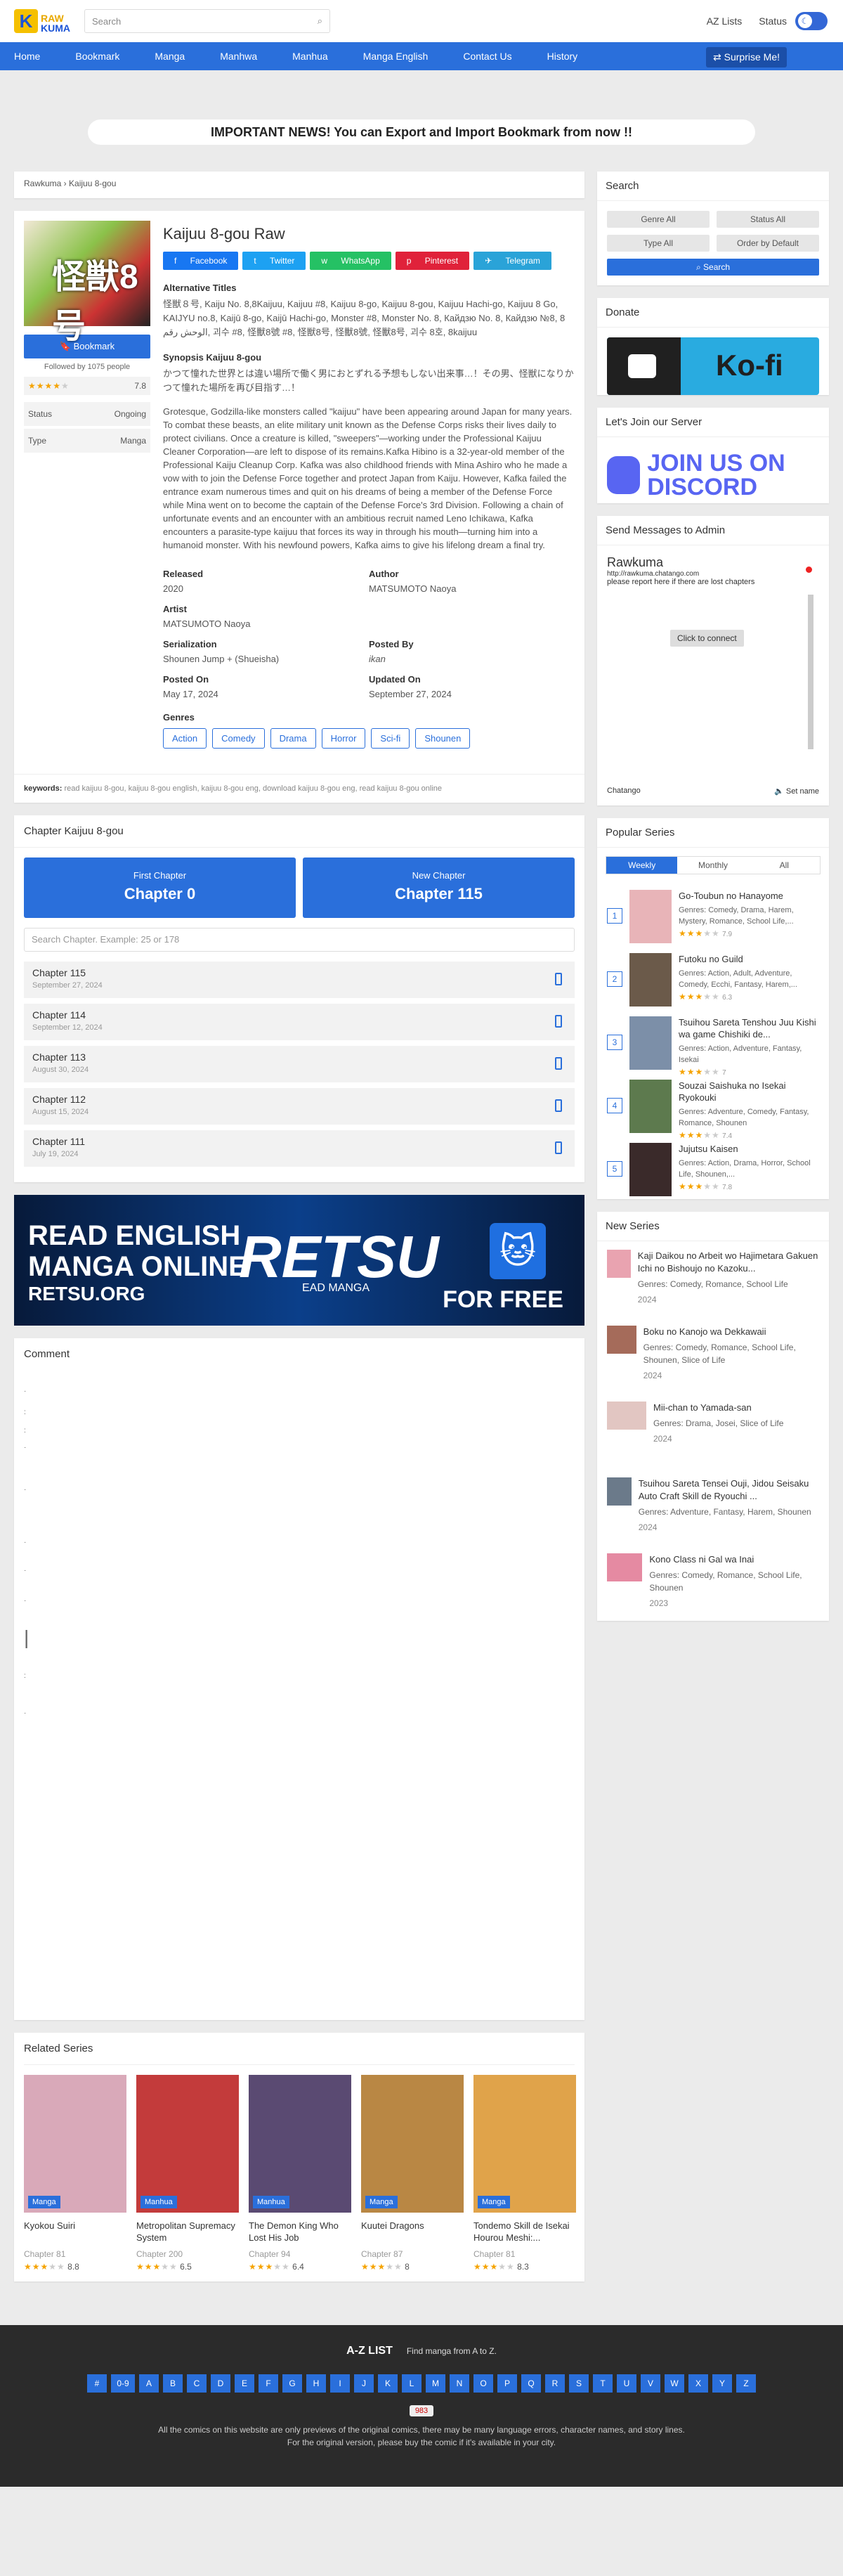  Describe the element at coordinates (784, 866) in the screenshot. I see `tab-all: All` at that location.